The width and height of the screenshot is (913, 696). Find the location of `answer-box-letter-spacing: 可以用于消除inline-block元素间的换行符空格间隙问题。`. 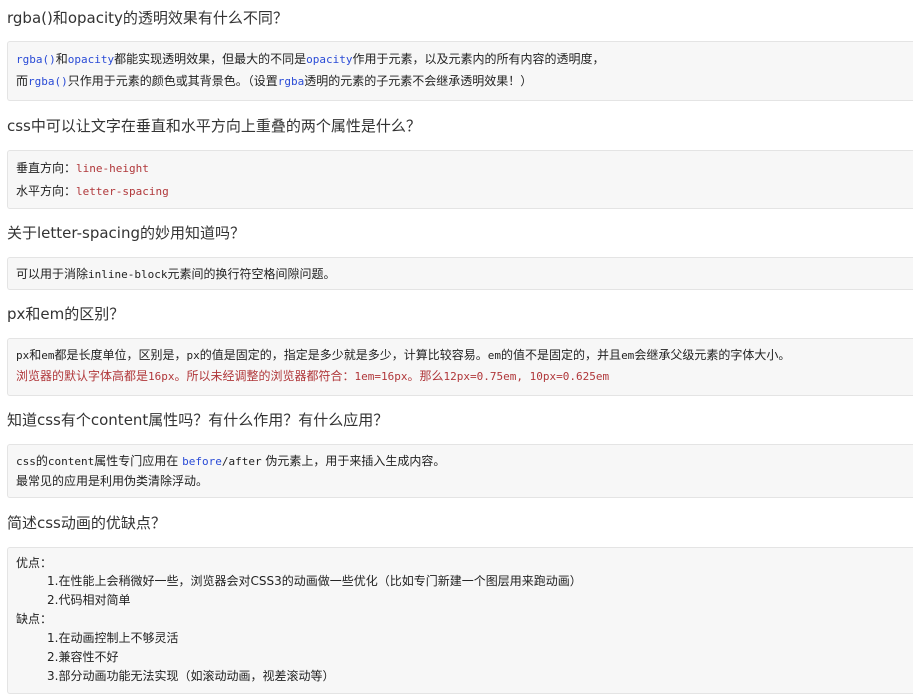

answer-box-letter-spacing: 可以用于消除inline-block元素间的换行符空格间隙问题。 is located at coordinates (460, 273).